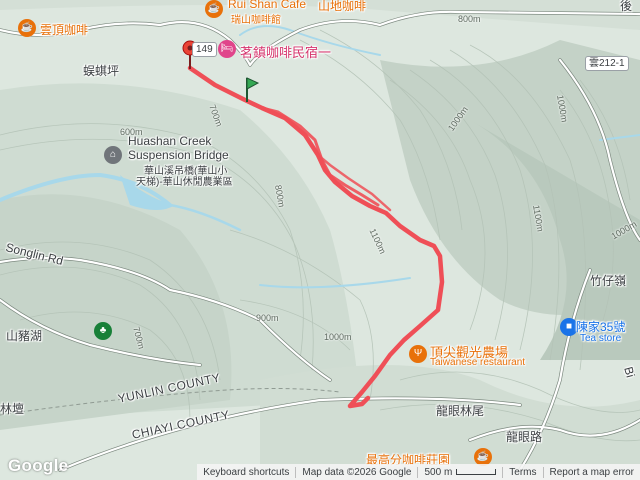 This screenshot has height=480, width=640. What do you see at coordinates (477, 362) in the screenshot?
I see `place-label: Taiwanese restaurant` at bounding box center [477, 362].